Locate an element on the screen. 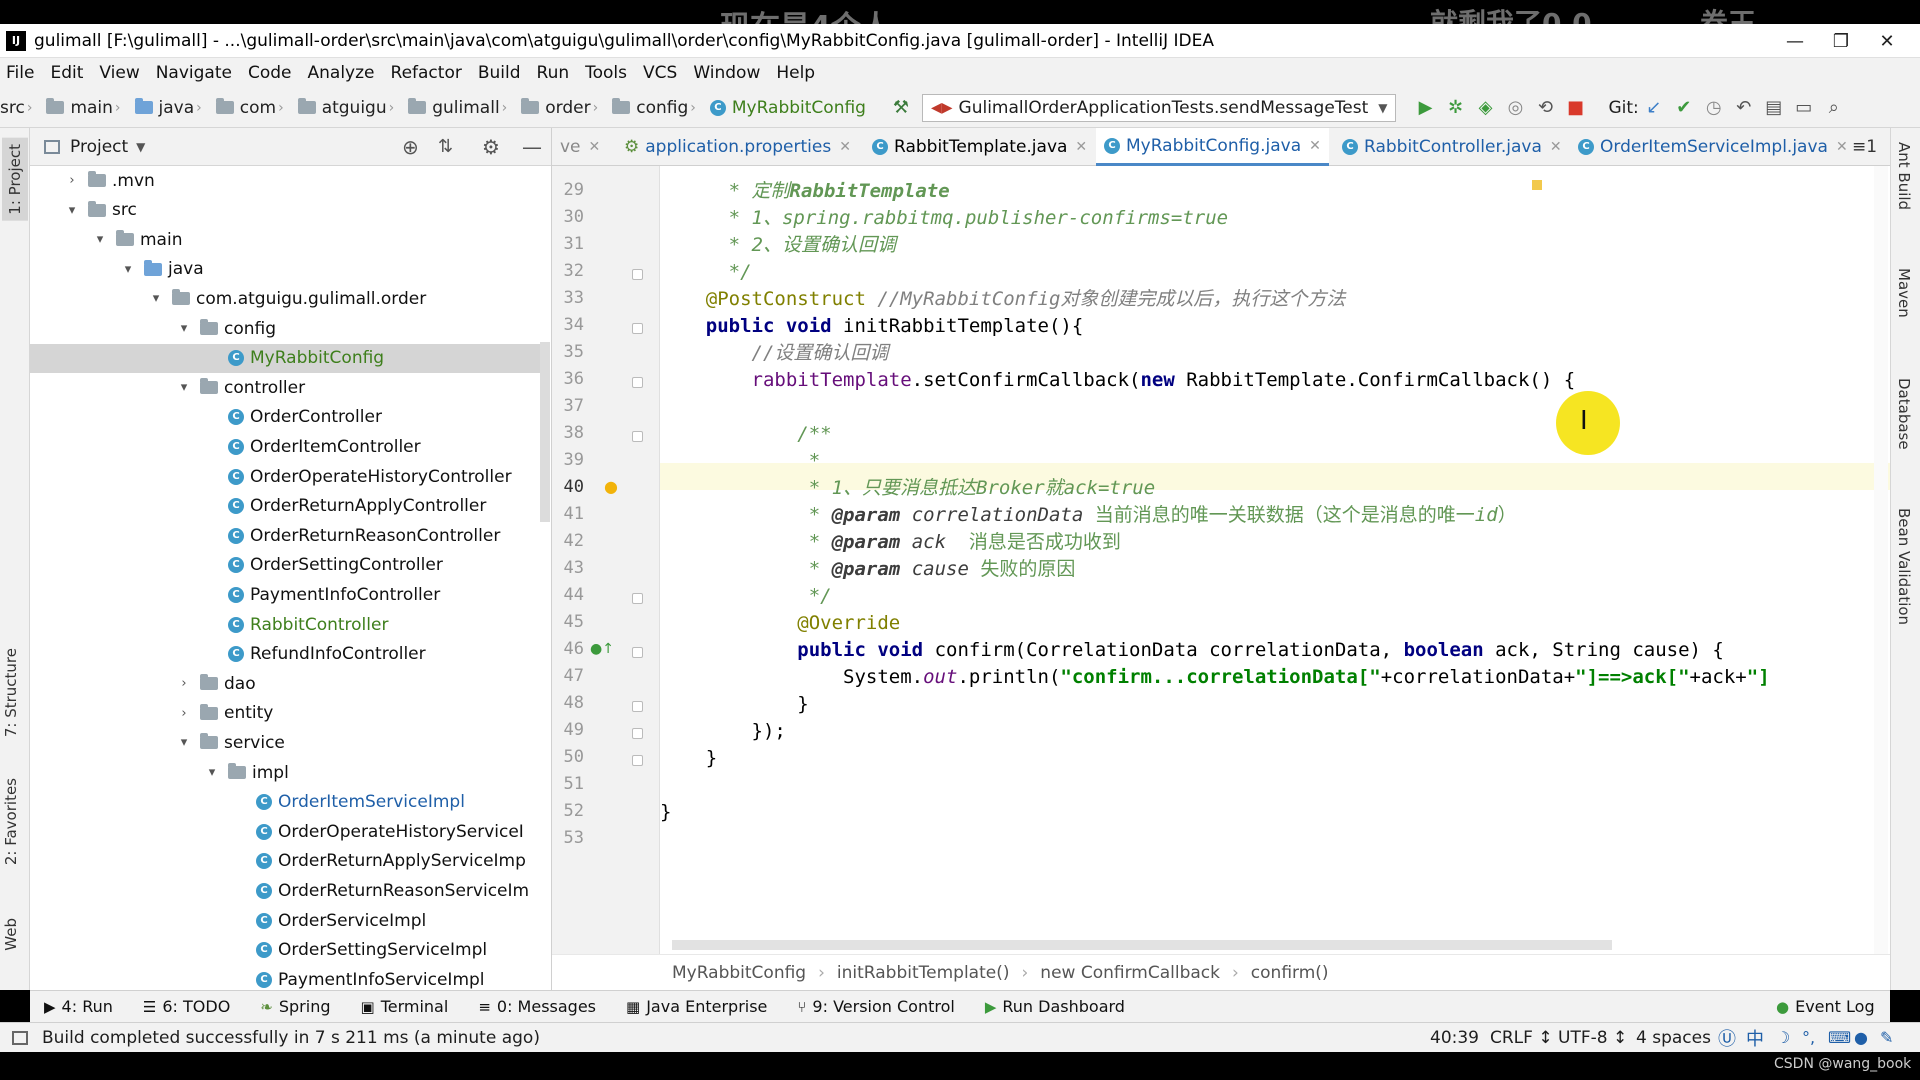  run-with-icon: ⟲ is located at coordinates (1545, 108).